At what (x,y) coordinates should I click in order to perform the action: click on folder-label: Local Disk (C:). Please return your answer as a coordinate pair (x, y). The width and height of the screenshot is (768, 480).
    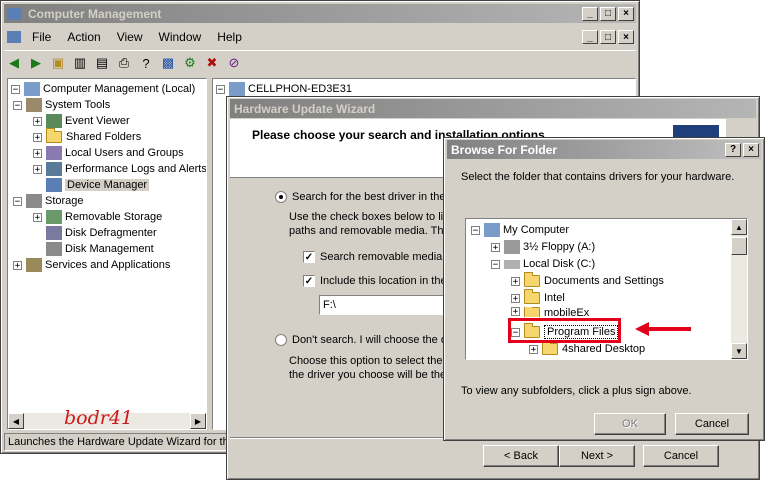
    Looking at the image, I should click on (559, 264).